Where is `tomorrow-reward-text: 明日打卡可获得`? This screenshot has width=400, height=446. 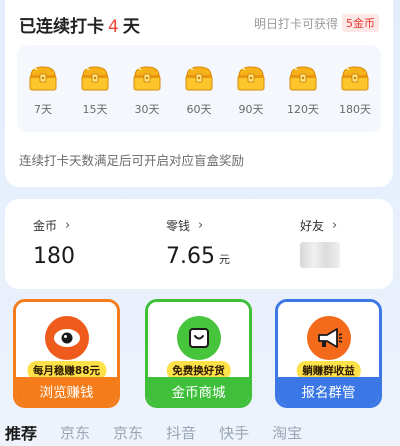 tomorrow-reward-text: 明日打卡可获得 is located at coordinates (295, 23).